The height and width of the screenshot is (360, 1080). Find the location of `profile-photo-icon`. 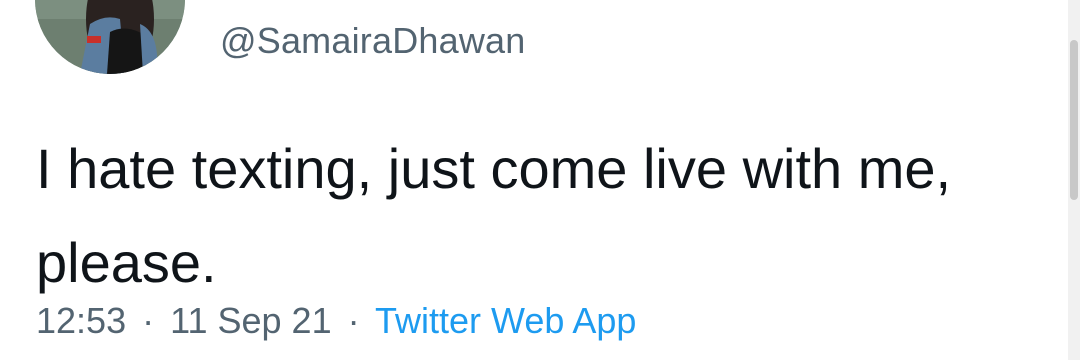

profile-photo-icon is located at coordinates (110, 37).